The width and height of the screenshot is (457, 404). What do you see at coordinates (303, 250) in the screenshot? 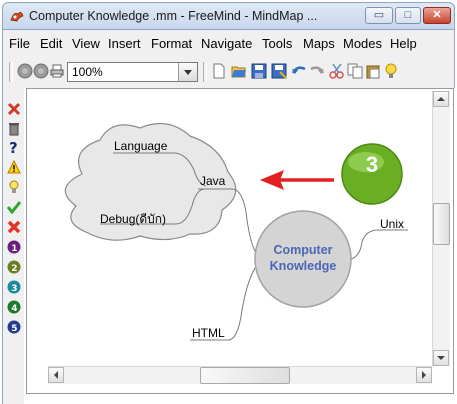
I see `root-node-line1: Computer` at bounding box center [303, 250].